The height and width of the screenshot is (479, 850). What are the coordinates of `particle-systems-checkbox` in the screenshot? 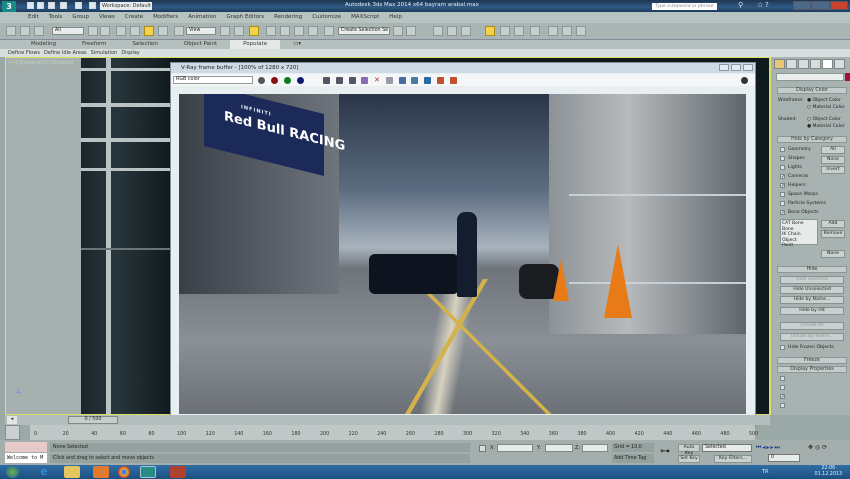 It's located at (782, 203).